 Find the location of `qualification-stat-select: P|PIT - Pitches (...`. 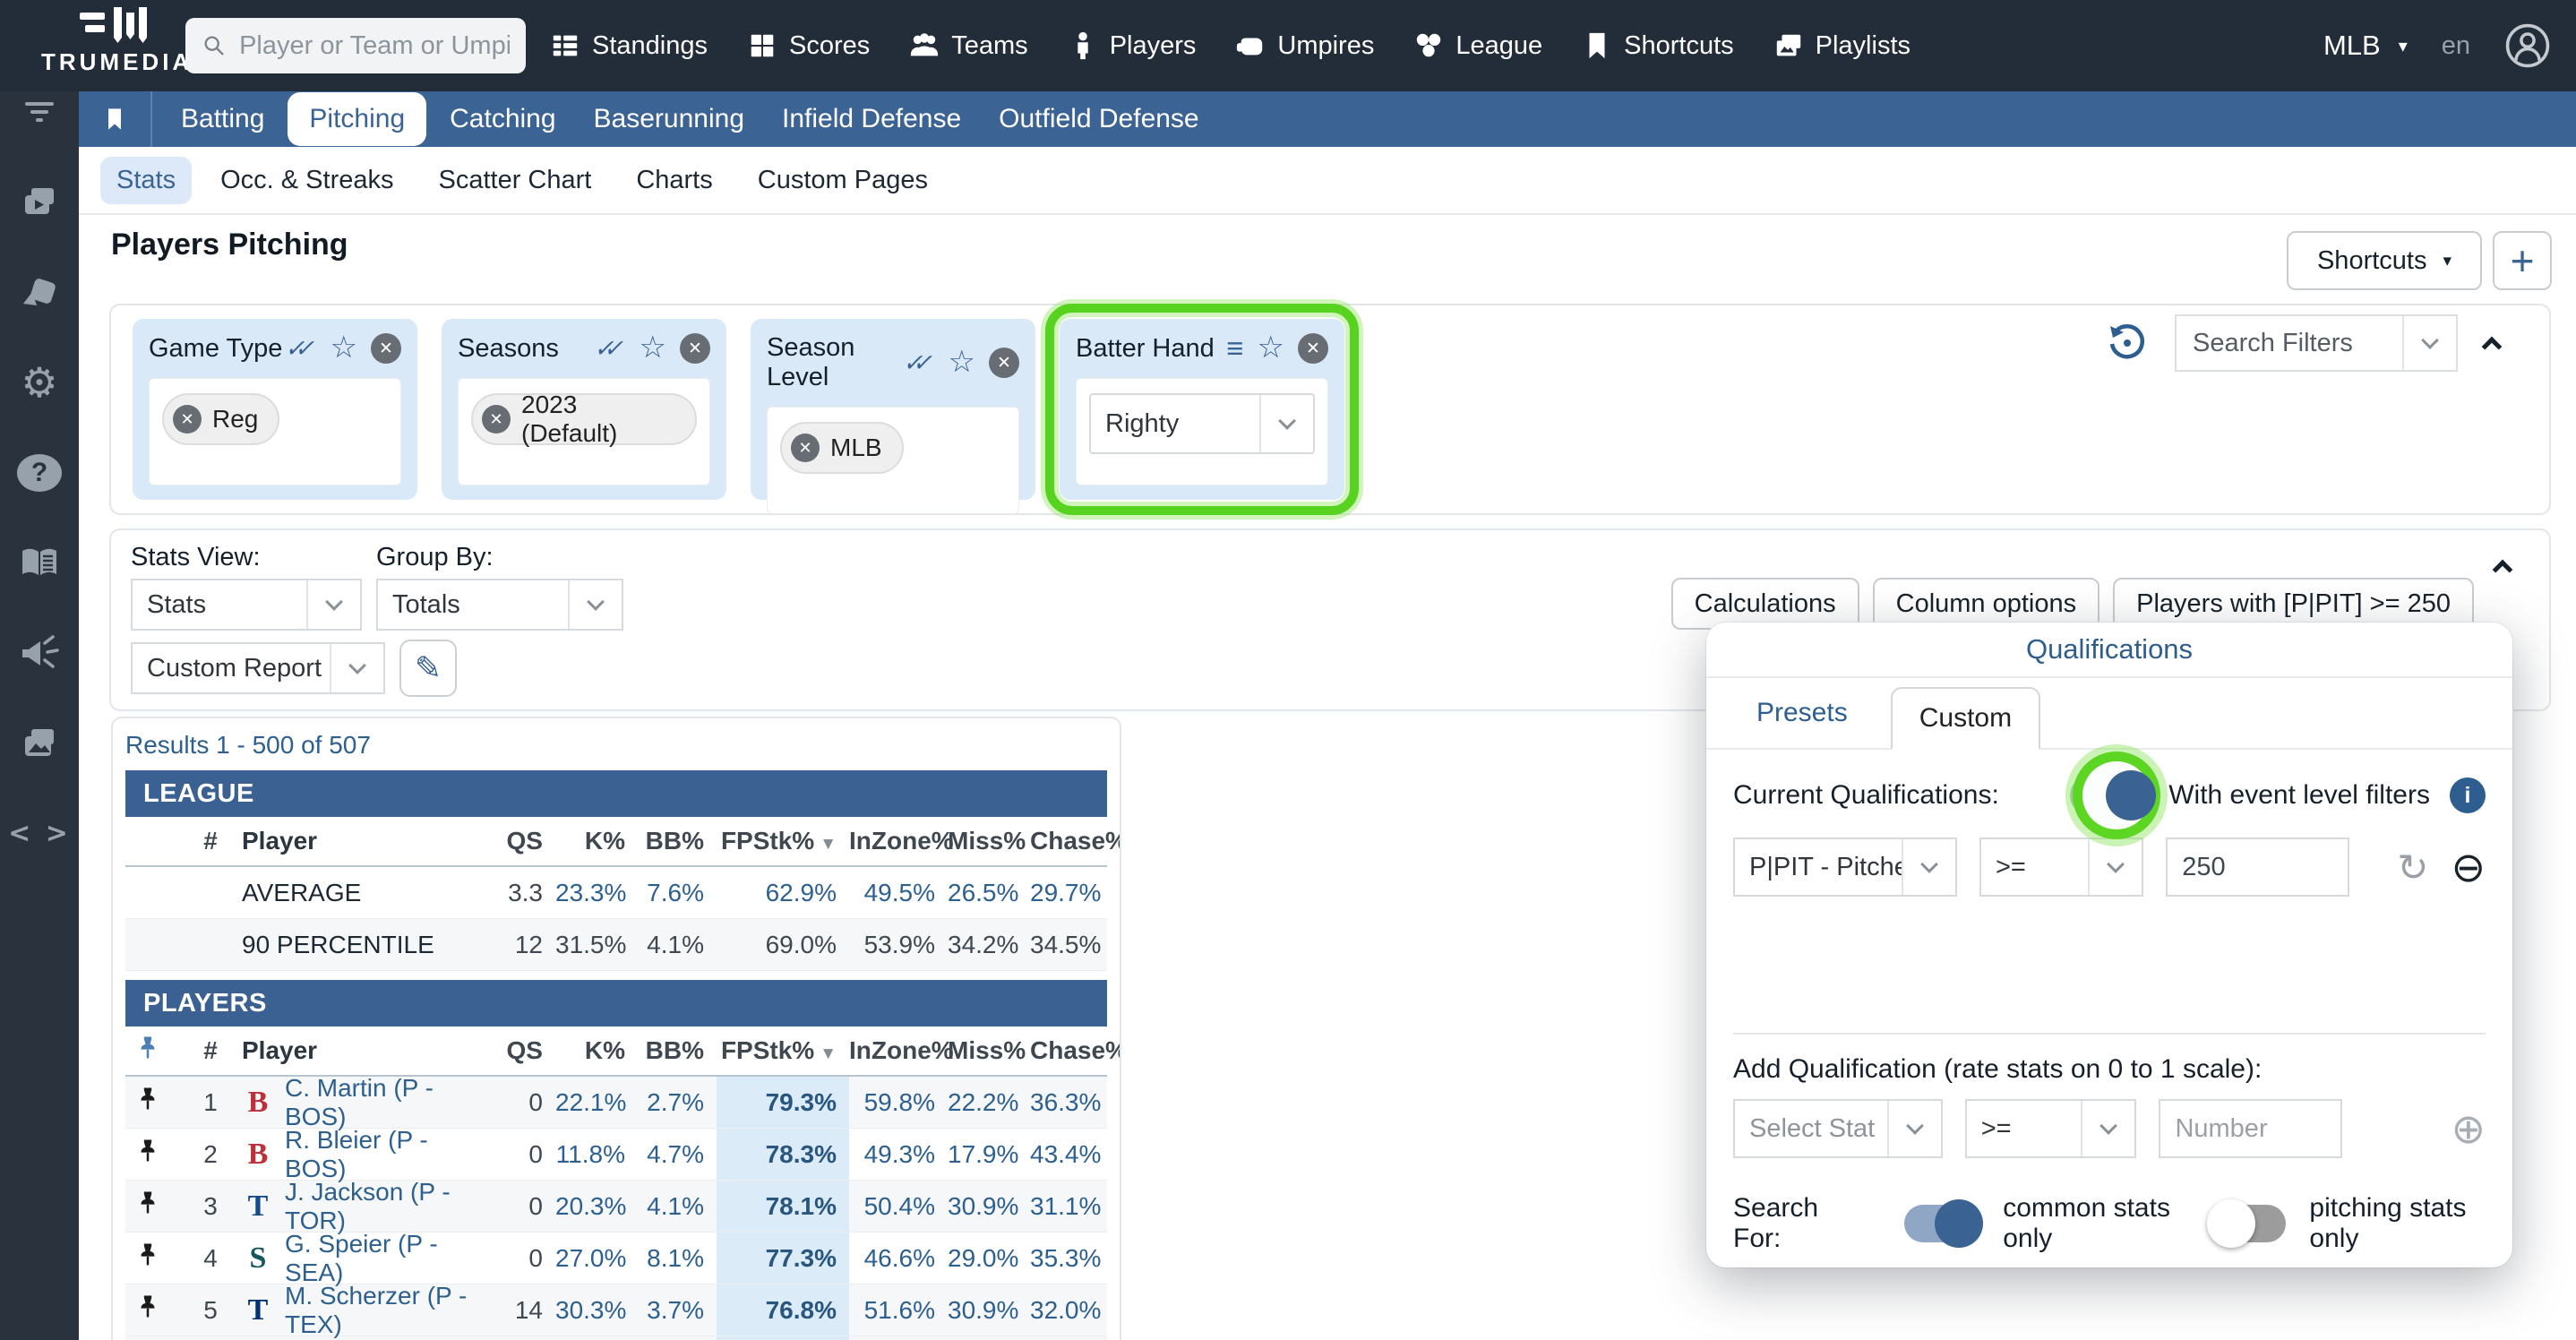

qualification-stat-select: P|PIT - Pitches (... is located at coordinates (1845, 867).